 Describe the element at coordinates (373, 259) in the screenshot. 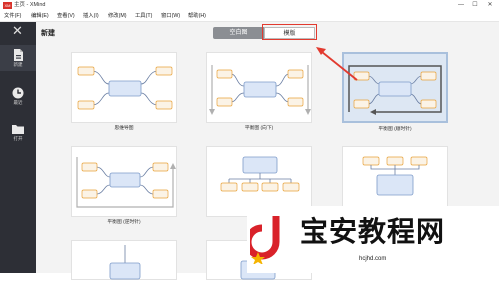

I see `watermark-url: hcjhd.com` at that location.